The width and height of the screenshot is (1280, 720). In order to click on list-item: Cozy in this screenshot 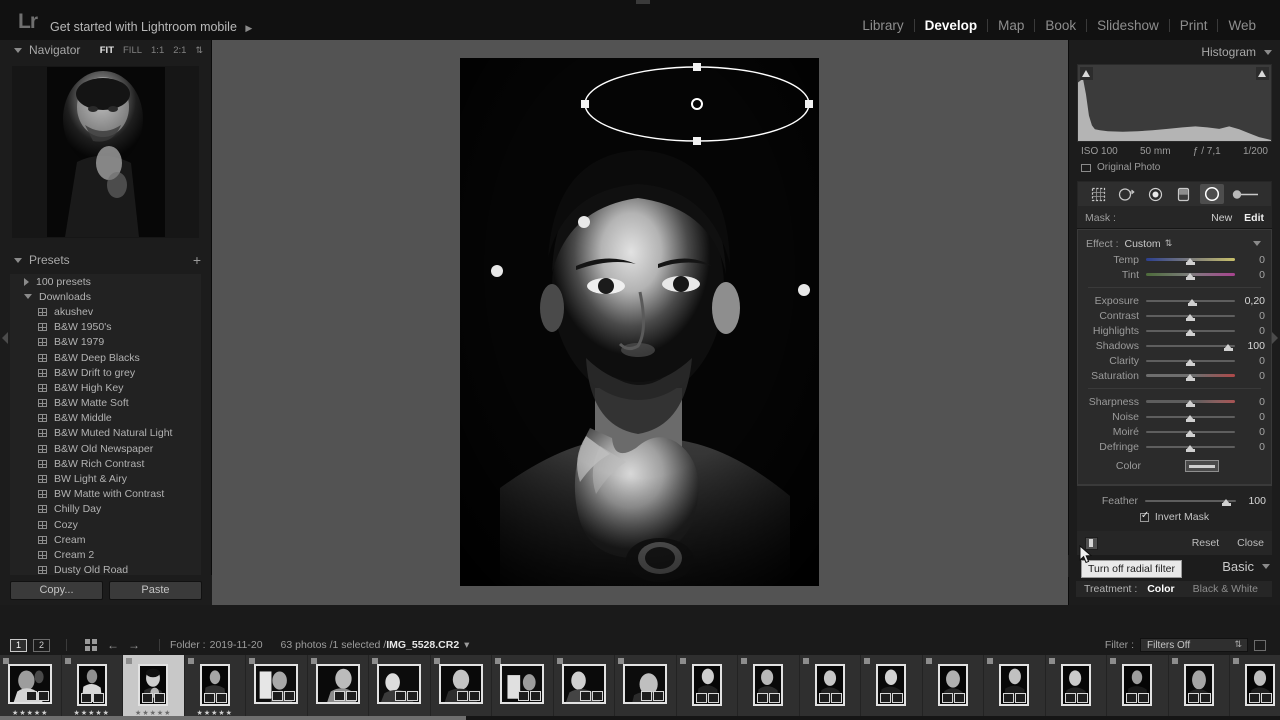, I will do `click(105, 524)`.